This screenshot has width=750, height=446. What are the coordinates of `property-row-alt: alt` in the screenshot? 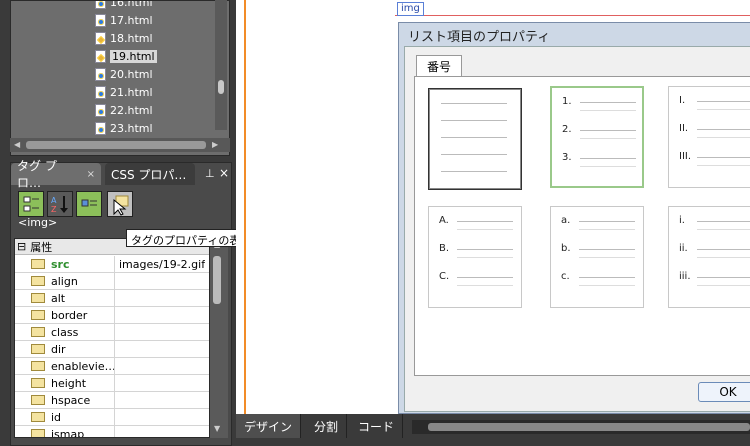 It's located at (112, 298).